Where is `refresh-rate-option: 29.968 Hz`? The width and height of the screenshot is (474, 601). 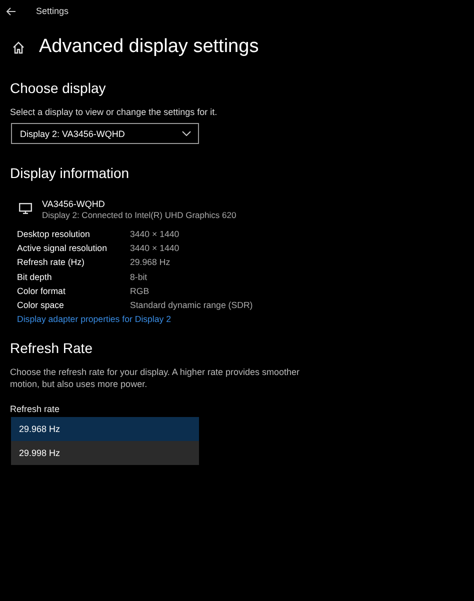
refresh-rate-option: 29.968 Hz is located at coordinates (105, 428).